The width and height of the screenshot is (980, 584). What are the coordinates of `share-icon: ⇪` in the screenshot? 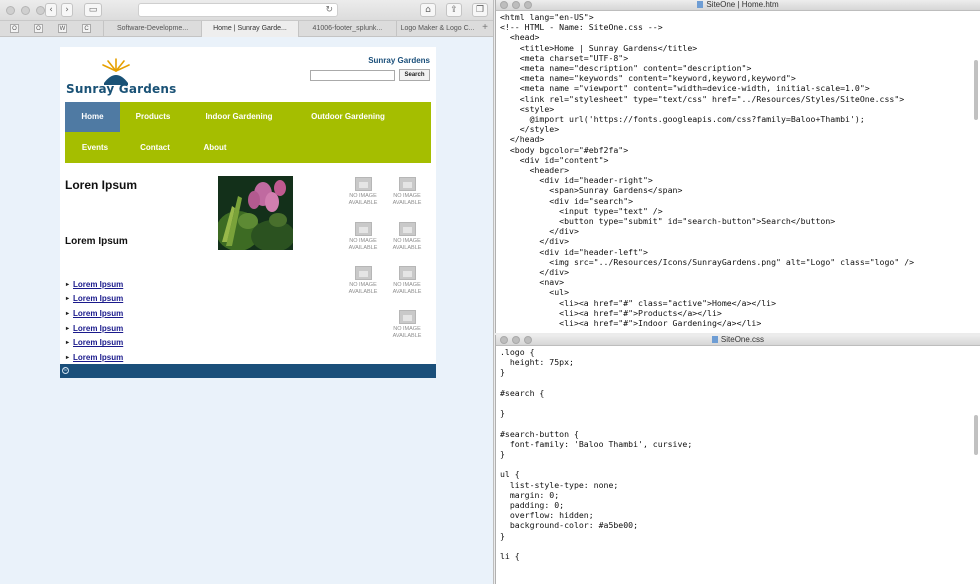 It's located at (454, 10).